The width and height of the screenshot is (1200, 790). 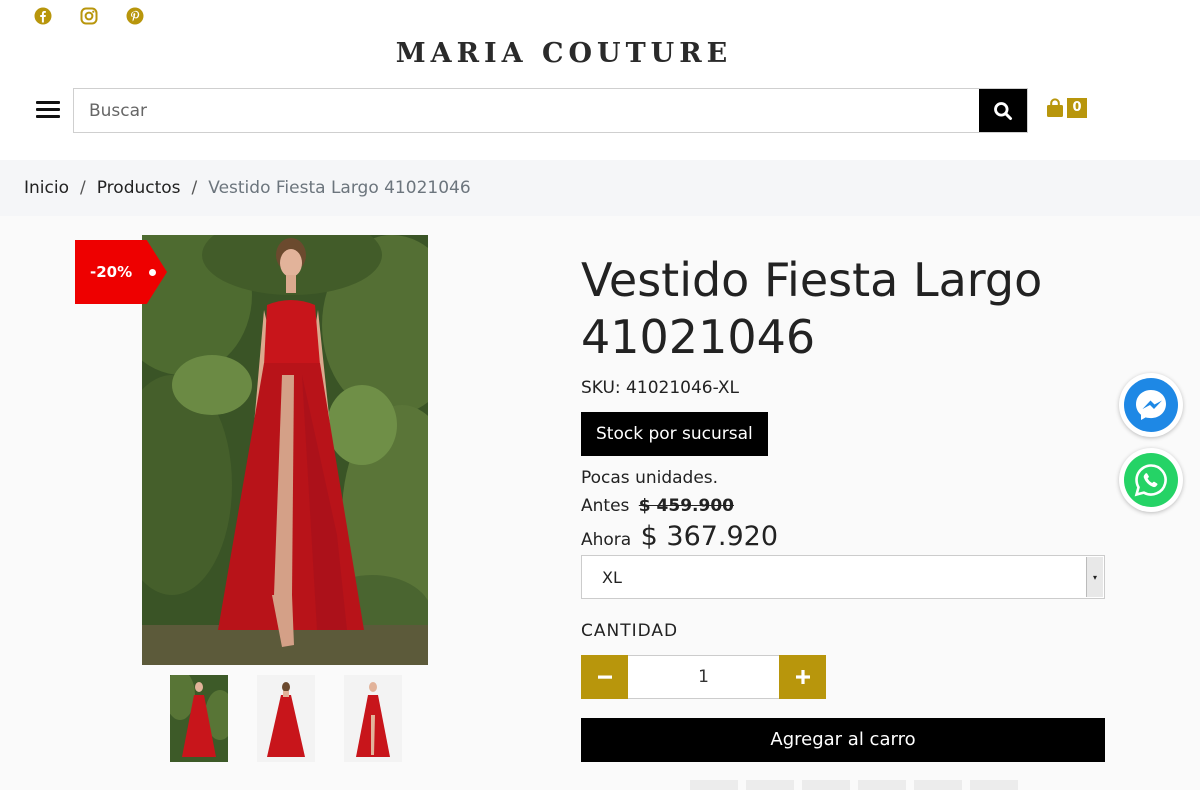 What do you see at coordinates (605, 506) in the screenshot?
I see `previous-price-label: Antes` at bounding box center [605, 506].